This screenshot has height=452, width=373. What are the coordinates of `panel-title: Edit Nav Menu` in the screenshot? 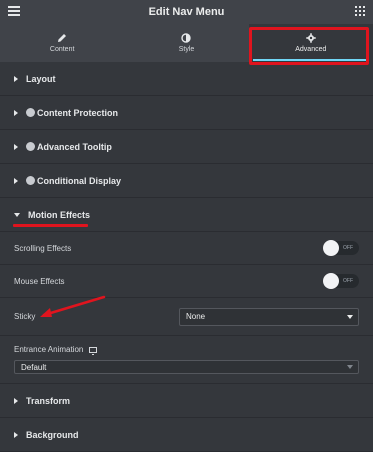 It's located at (186, 12).